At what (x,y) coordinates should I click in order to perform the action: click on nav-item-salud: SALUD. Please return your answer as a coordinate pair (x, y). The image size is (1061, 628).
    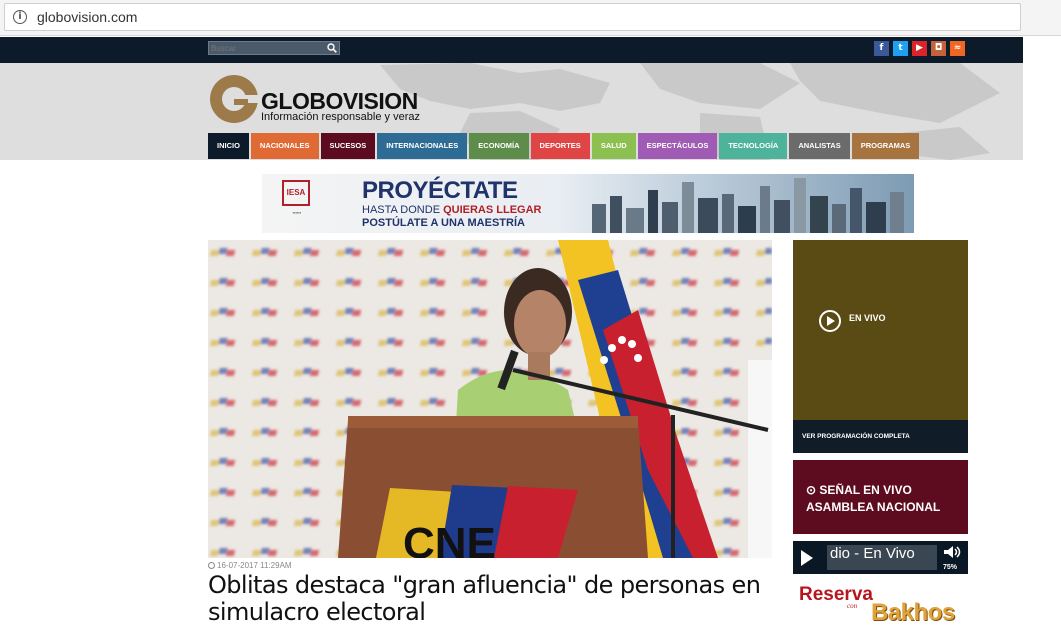
    Looking at the image, I should click on (613, 146).